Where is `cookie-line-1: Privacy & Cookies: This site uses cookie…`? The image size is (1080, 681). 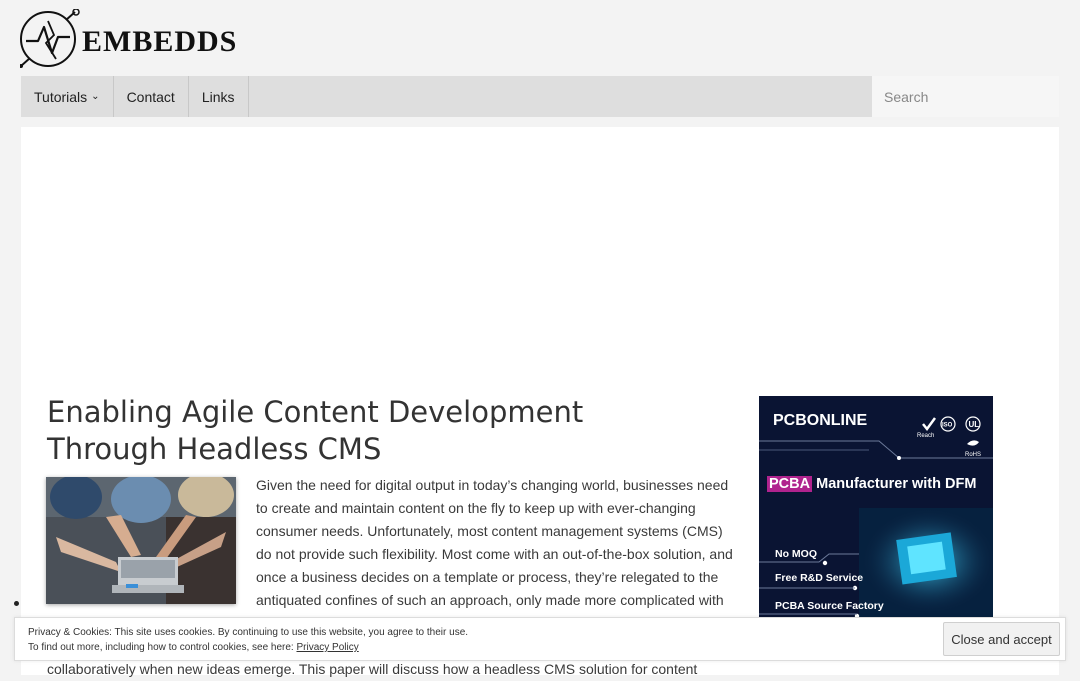
cookie-line-1: Privacy & Cookies: This site uses cookie… is located at coordinates (248, 632).